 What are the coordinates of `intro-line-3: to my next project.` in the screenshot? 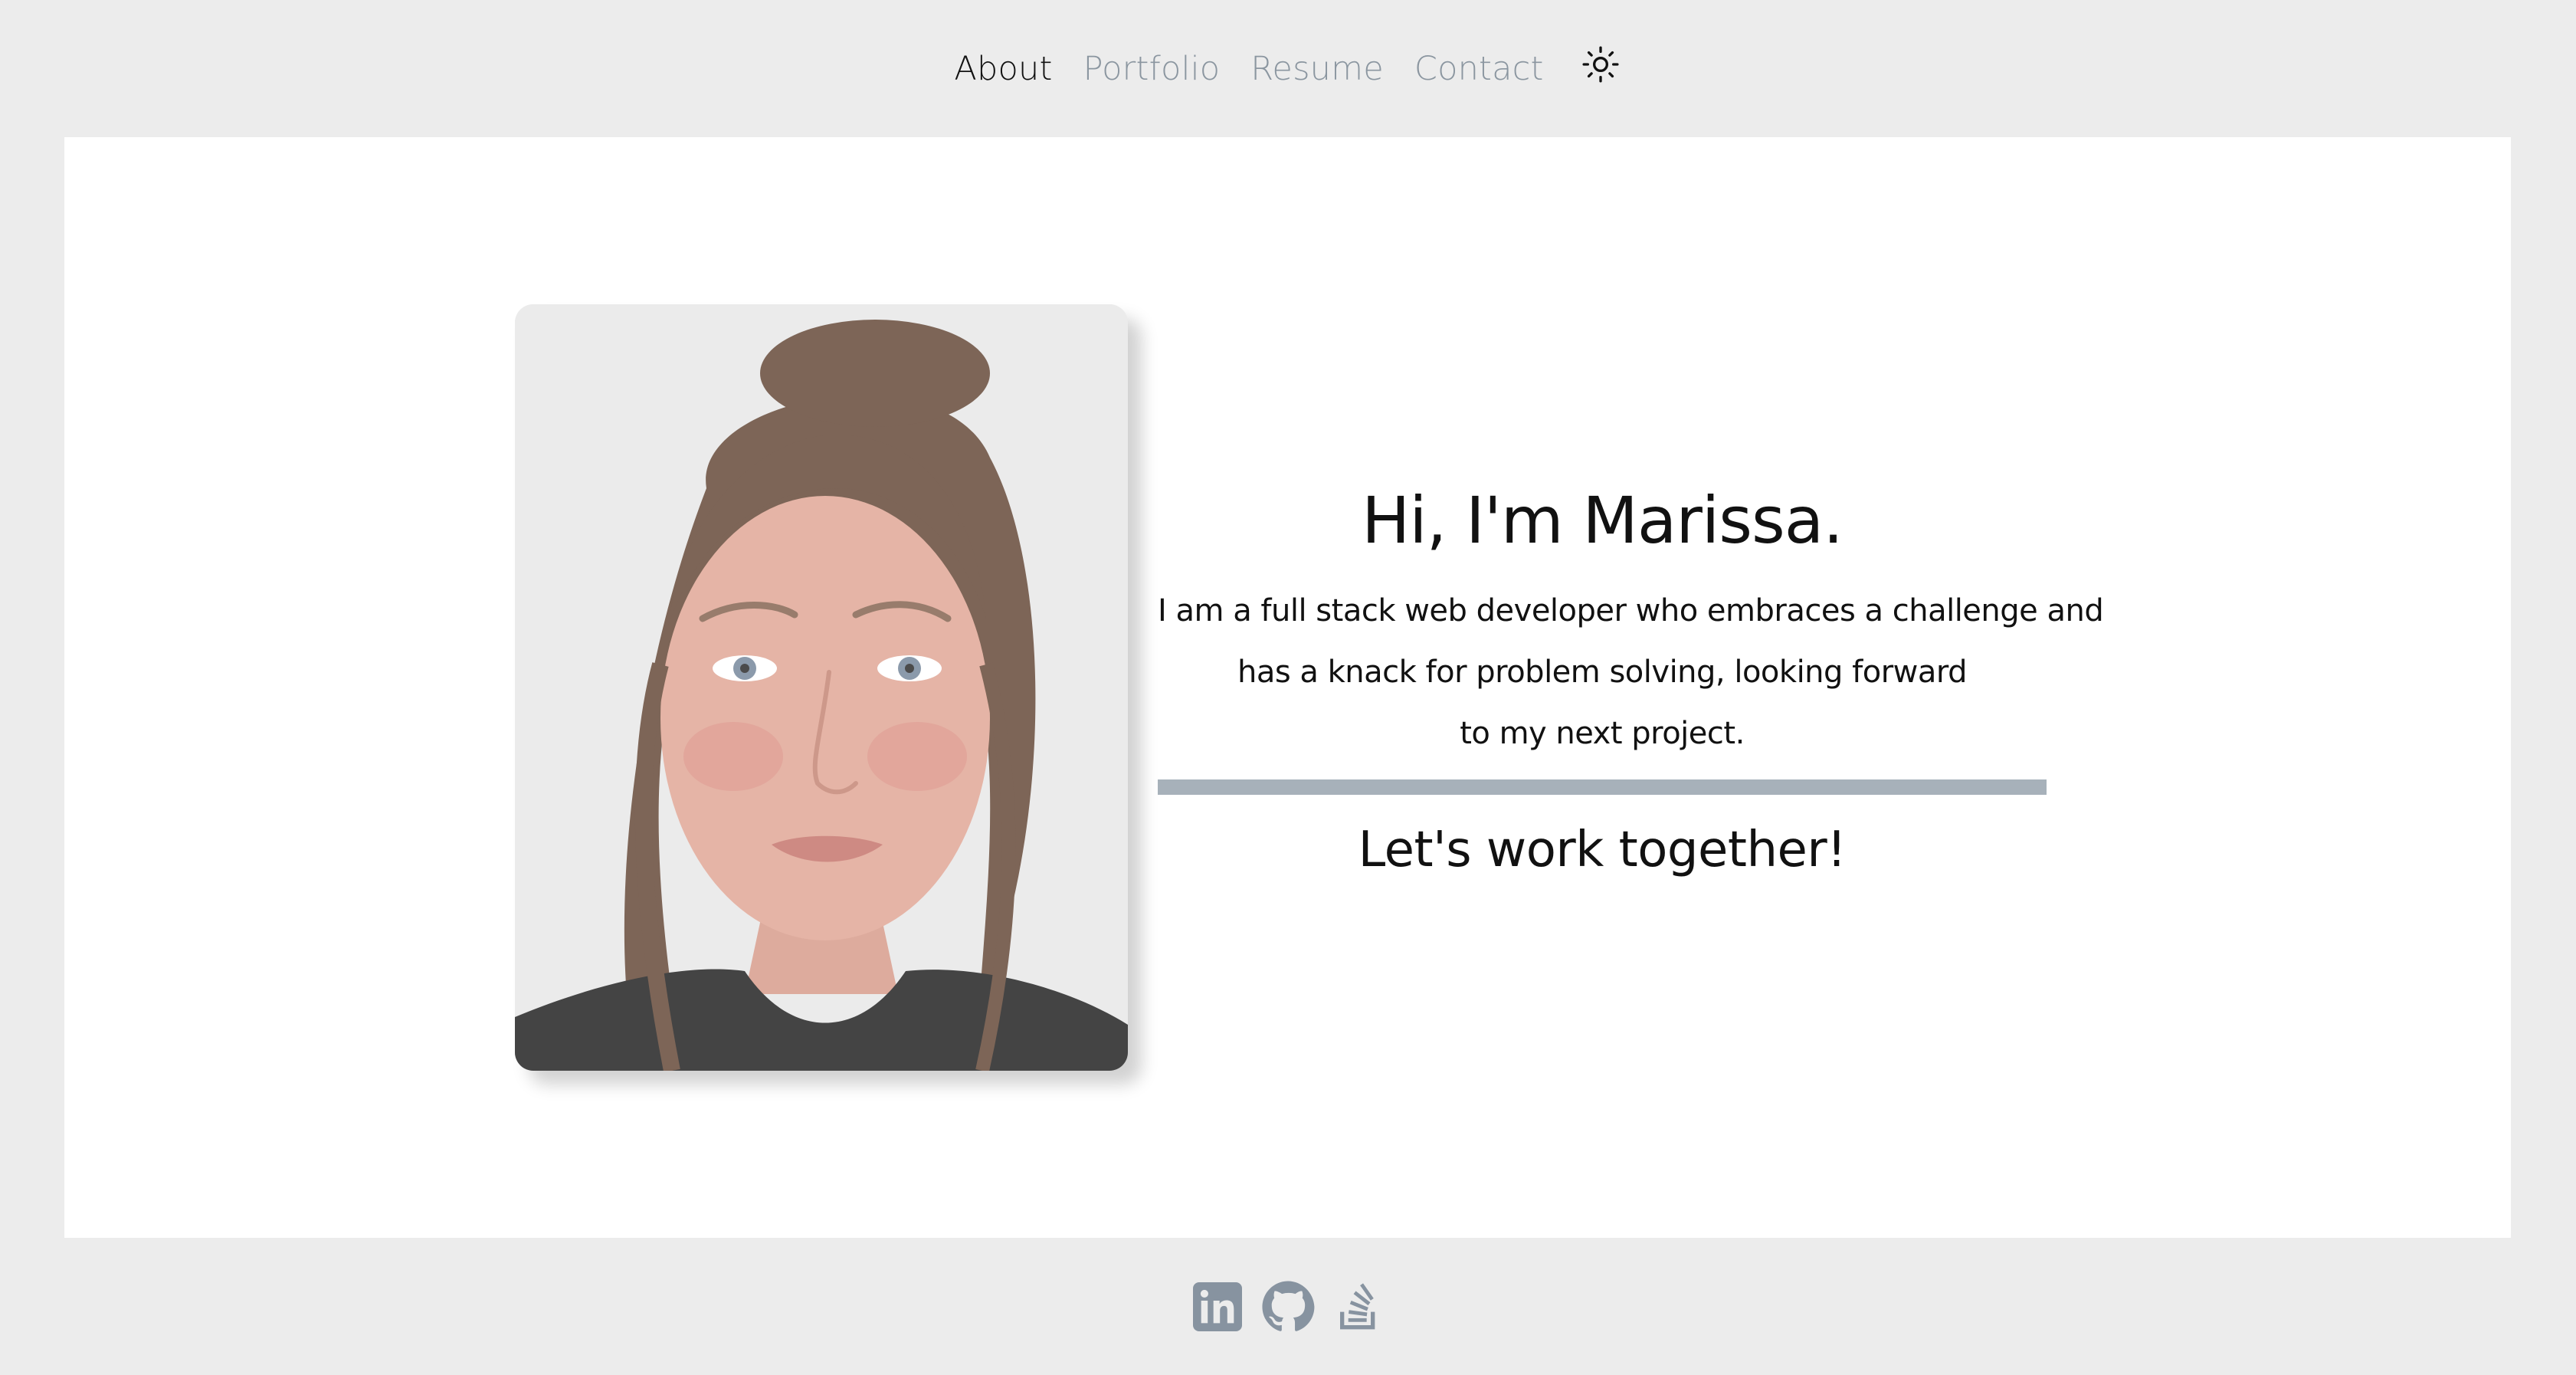 It's located at (1602, 733).